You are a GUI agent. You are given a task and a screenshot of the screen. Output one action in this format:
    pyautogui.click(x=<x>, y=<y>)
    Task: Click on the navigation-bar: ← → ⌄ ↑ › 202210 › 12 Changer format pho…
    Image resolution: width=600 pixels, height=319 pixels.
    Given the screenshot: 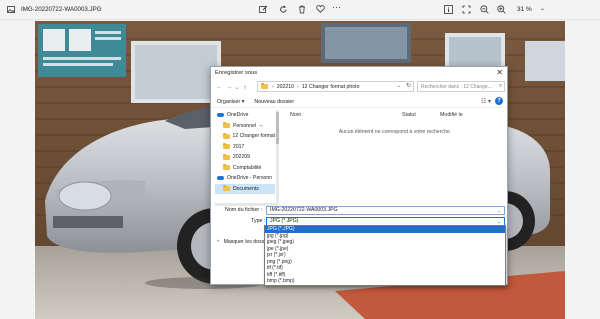 What is the action you would take?
    pyautogui.click(x=359, y=87)
    